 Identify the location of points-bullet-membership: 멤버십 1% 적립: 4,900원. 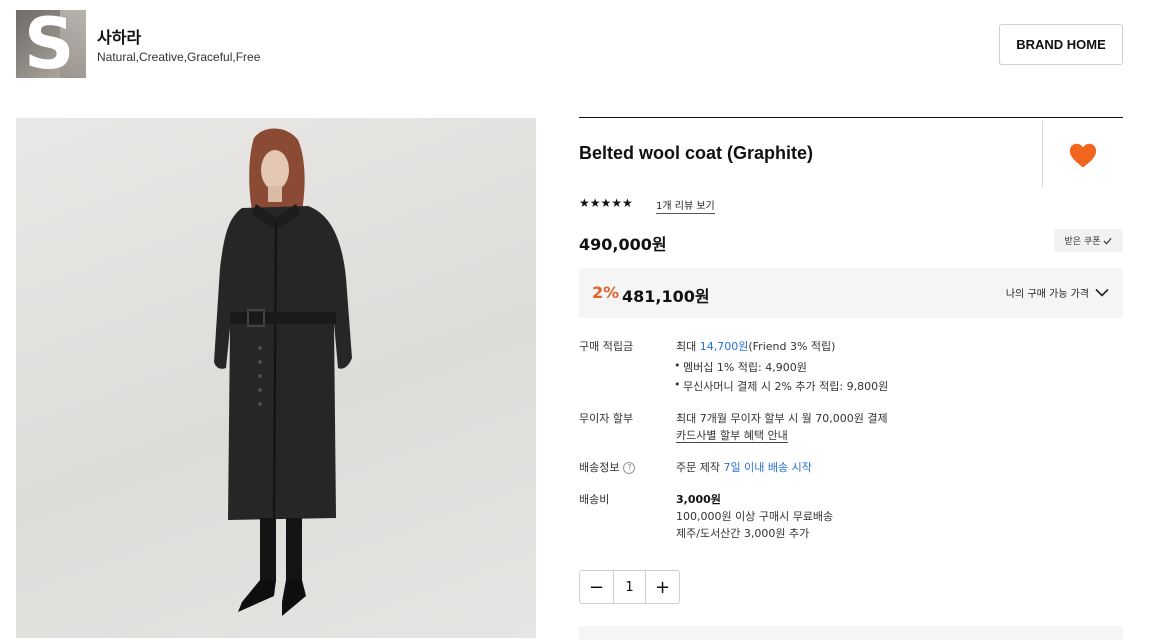
(740, 367).